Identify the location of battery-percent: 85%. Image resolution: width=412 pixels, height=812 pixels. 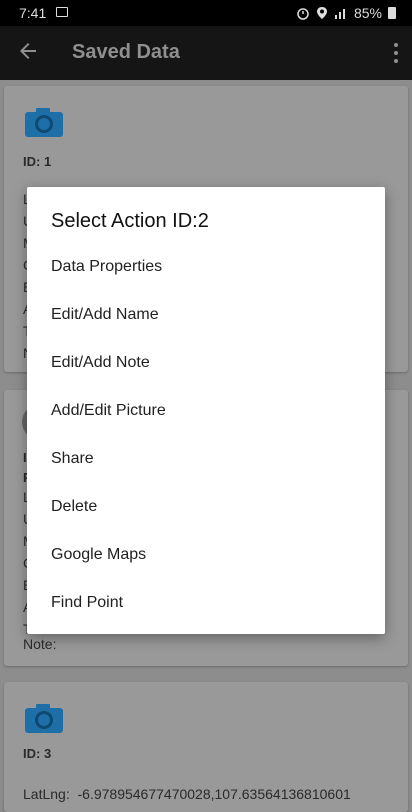
(367, 13).